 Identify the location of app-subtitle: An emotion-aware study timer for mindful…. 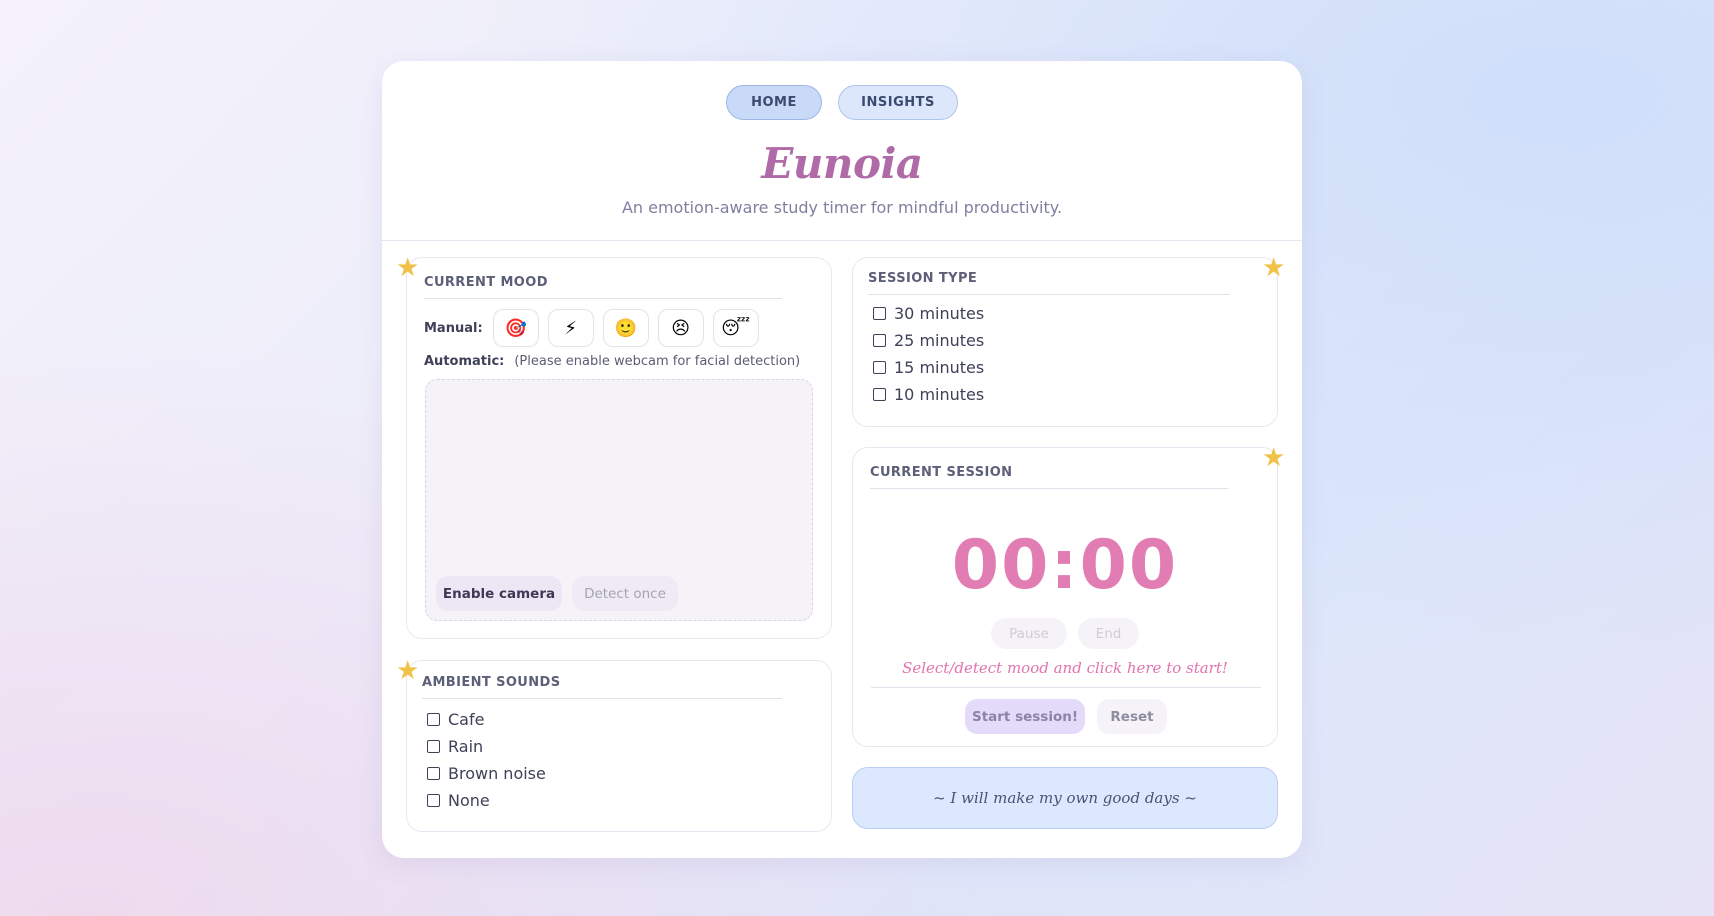
(842, 207).